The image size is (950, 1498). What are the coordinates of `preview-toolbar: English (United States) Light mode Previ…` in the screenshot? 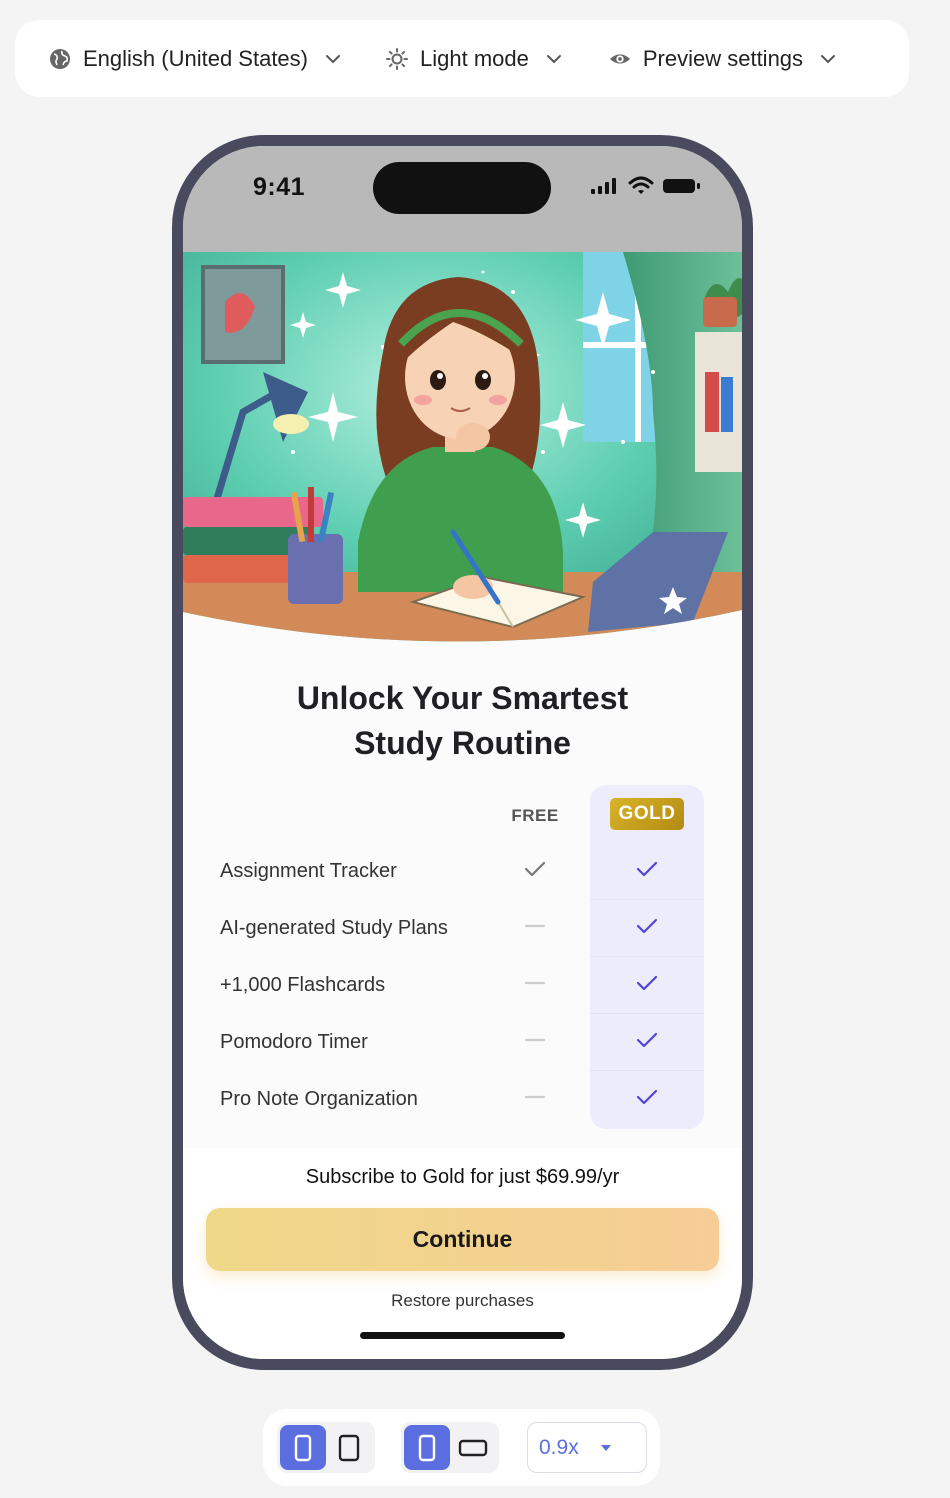 It's located at (462, 58).